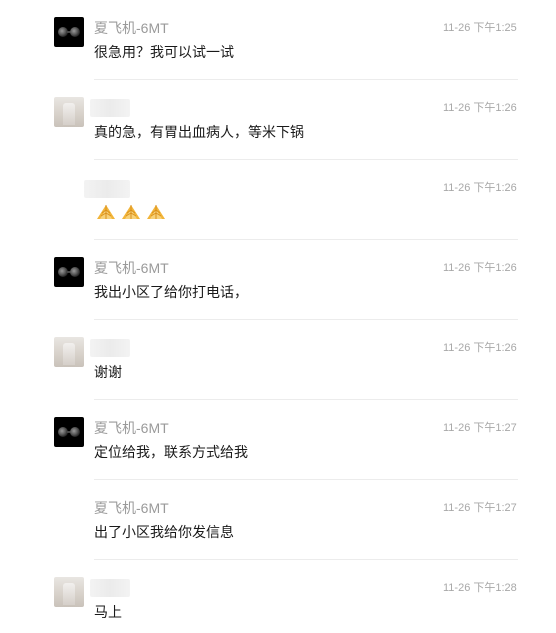  Describe the element at coordinates (199, 132) in the screenshot. I see `message-text: 真的急，有胃出血病人，等米下锅` at that location.